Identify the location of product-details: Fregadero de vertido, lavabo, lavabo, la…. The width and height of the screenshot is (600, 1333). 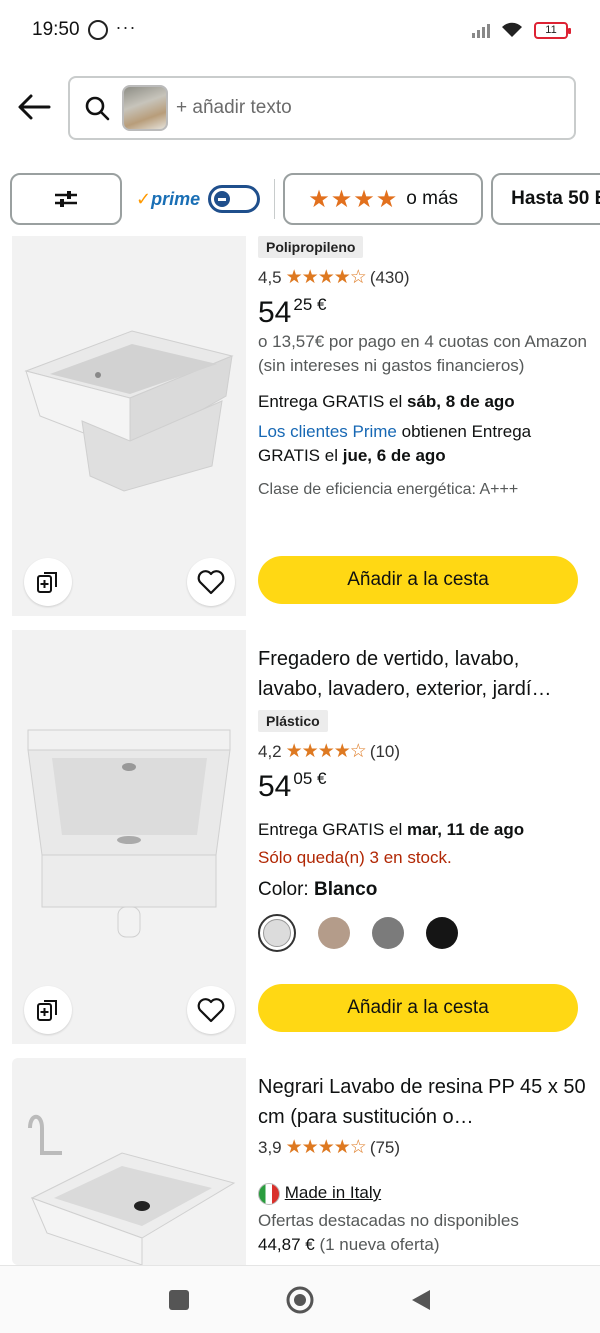
(423, 798).